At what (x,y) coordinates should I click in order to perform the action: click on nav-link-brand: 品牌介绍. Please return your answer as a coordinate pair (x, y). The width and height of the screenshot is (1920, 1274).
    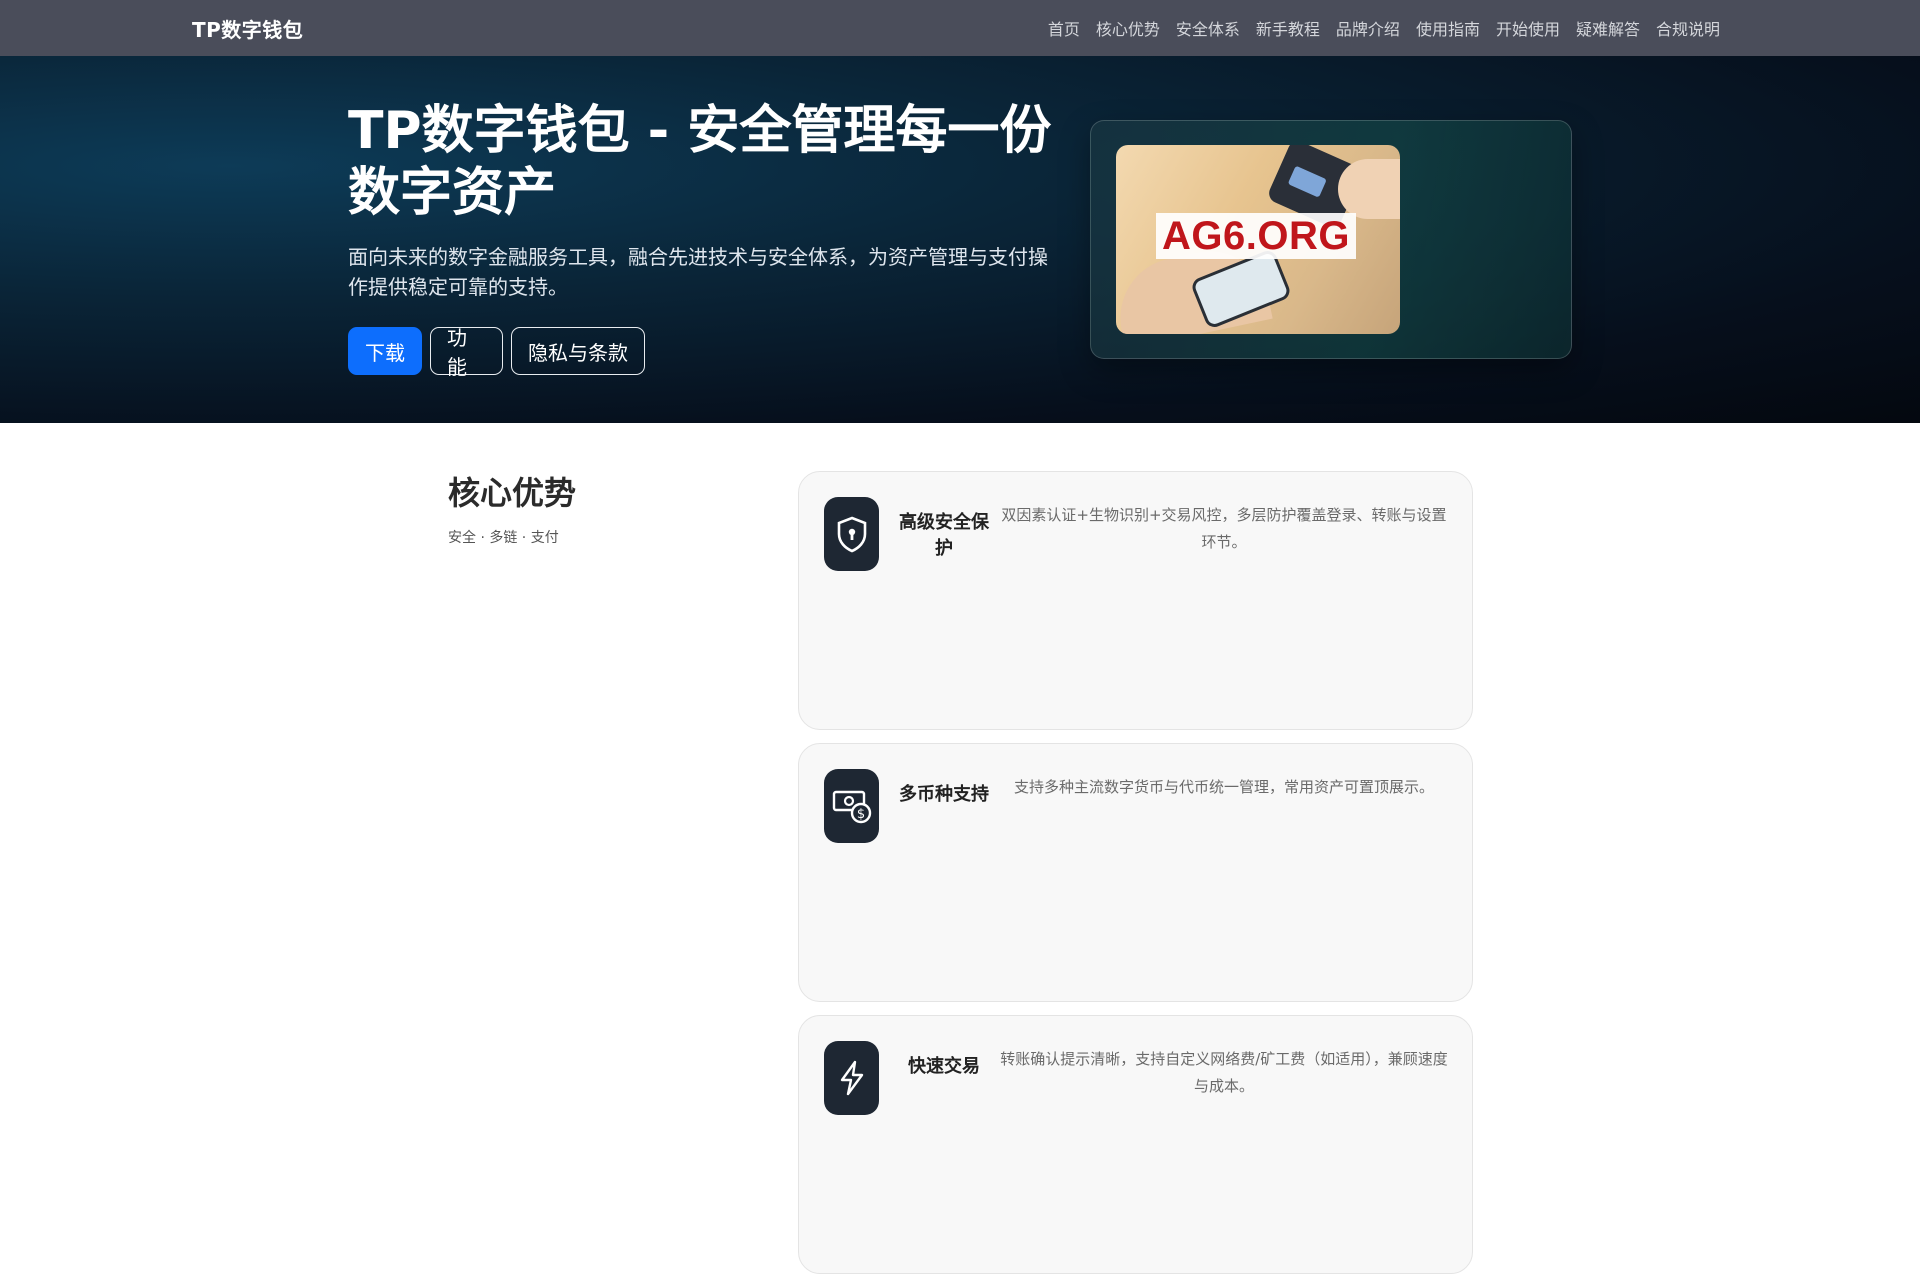
    Looking at the image, I should click on (1368, 28).